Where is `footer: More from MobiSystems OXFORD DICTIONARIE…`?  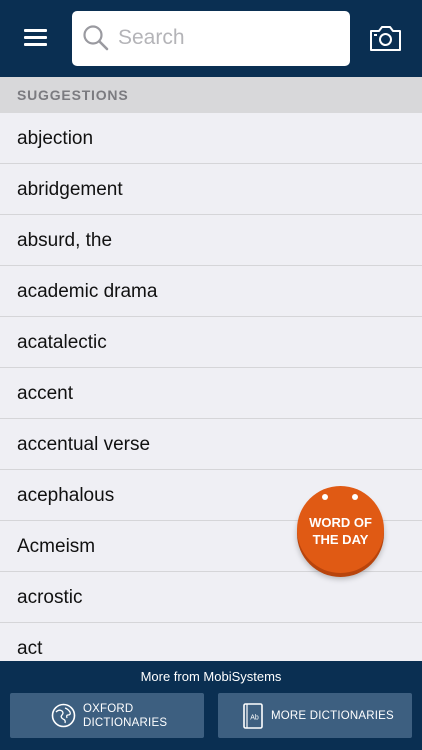
footer: More from MobiSystems OXFORD DICTIONARIE… is located at coordinates (211, 705).